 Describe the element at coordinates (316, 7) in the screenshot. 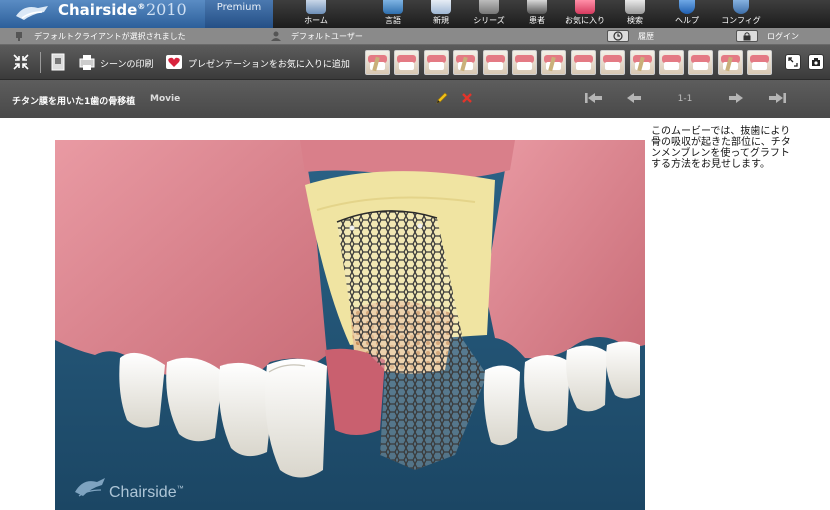

I see `home-icon` at that location.